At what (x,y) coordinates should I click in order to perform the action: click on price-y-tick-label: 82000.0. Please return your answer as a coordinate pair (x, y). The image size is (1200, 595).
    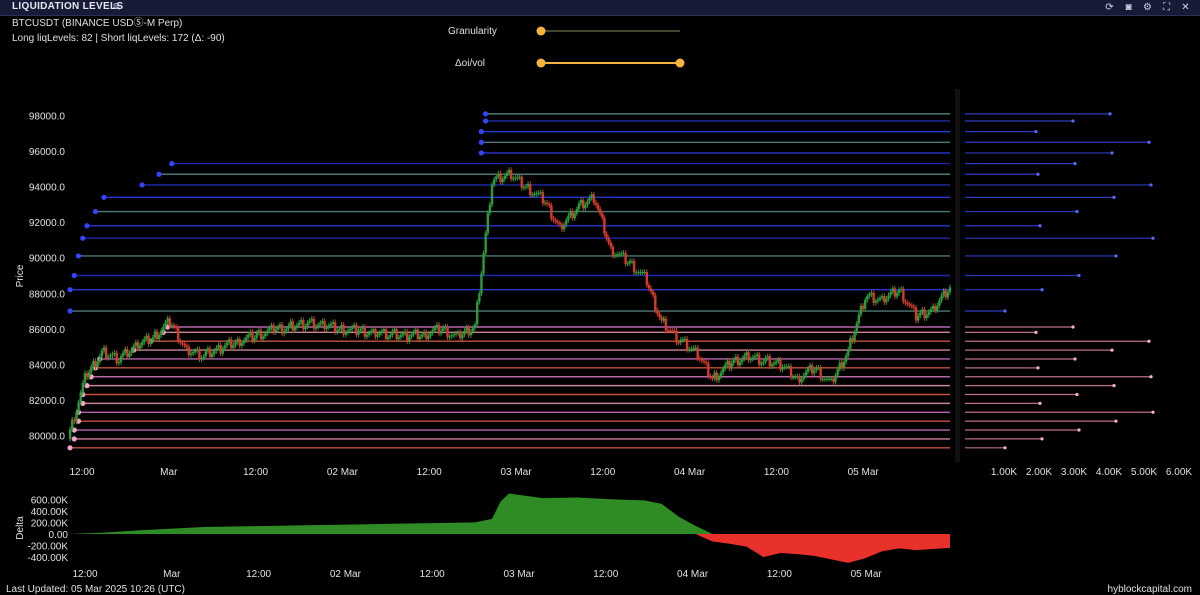
    Looking at the image, I should click on (47, 401).